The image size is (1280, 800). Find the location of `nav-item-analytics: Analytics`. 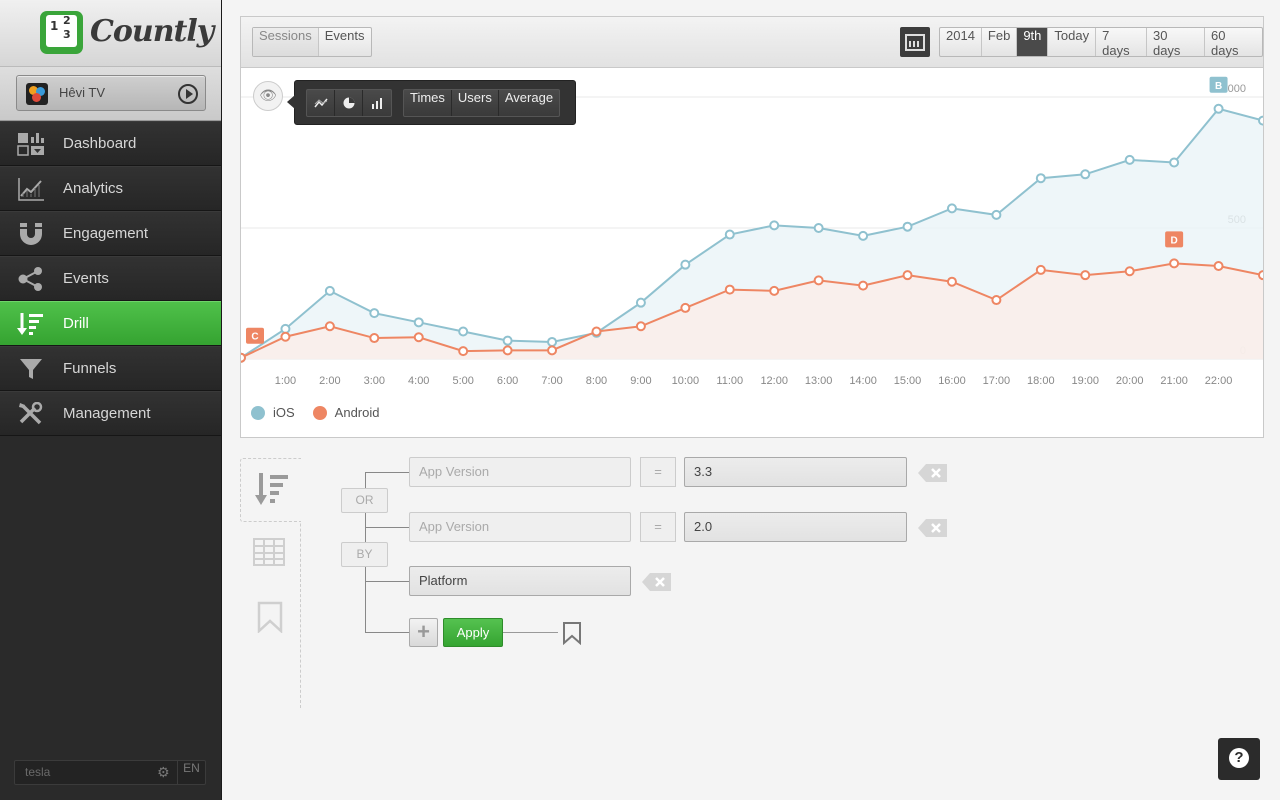

nav-item-analytics: Analytics is located at coordinates (110, 188).